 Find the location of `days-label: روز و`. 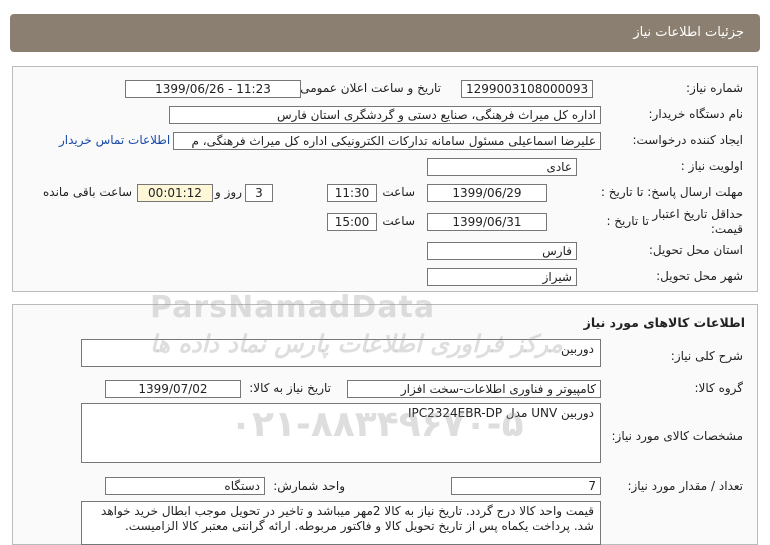

days-label: روز و is located at coordinates (228, 192).